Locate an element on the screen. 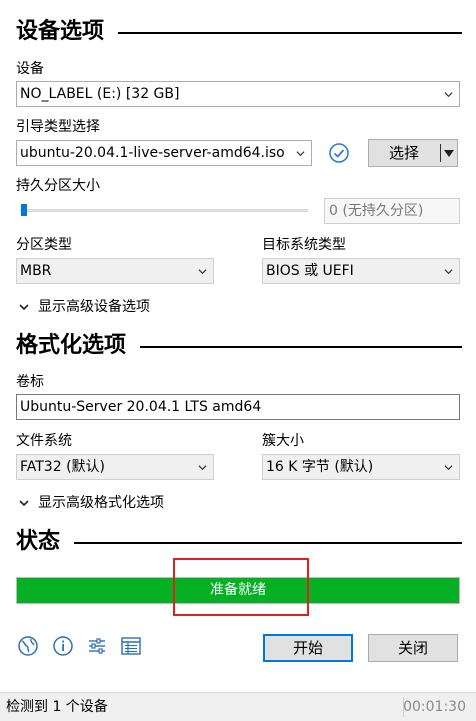 The image size is (476, 721). cluster-size-value: 16 K 字节 (默认) is located at coordinates (320, 467).